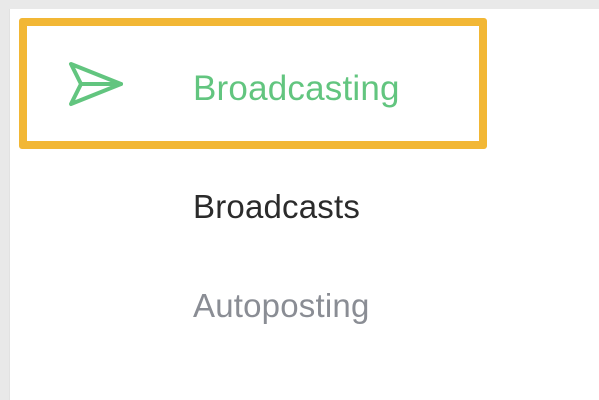  I want to click on send-icon, so click(96, 85).